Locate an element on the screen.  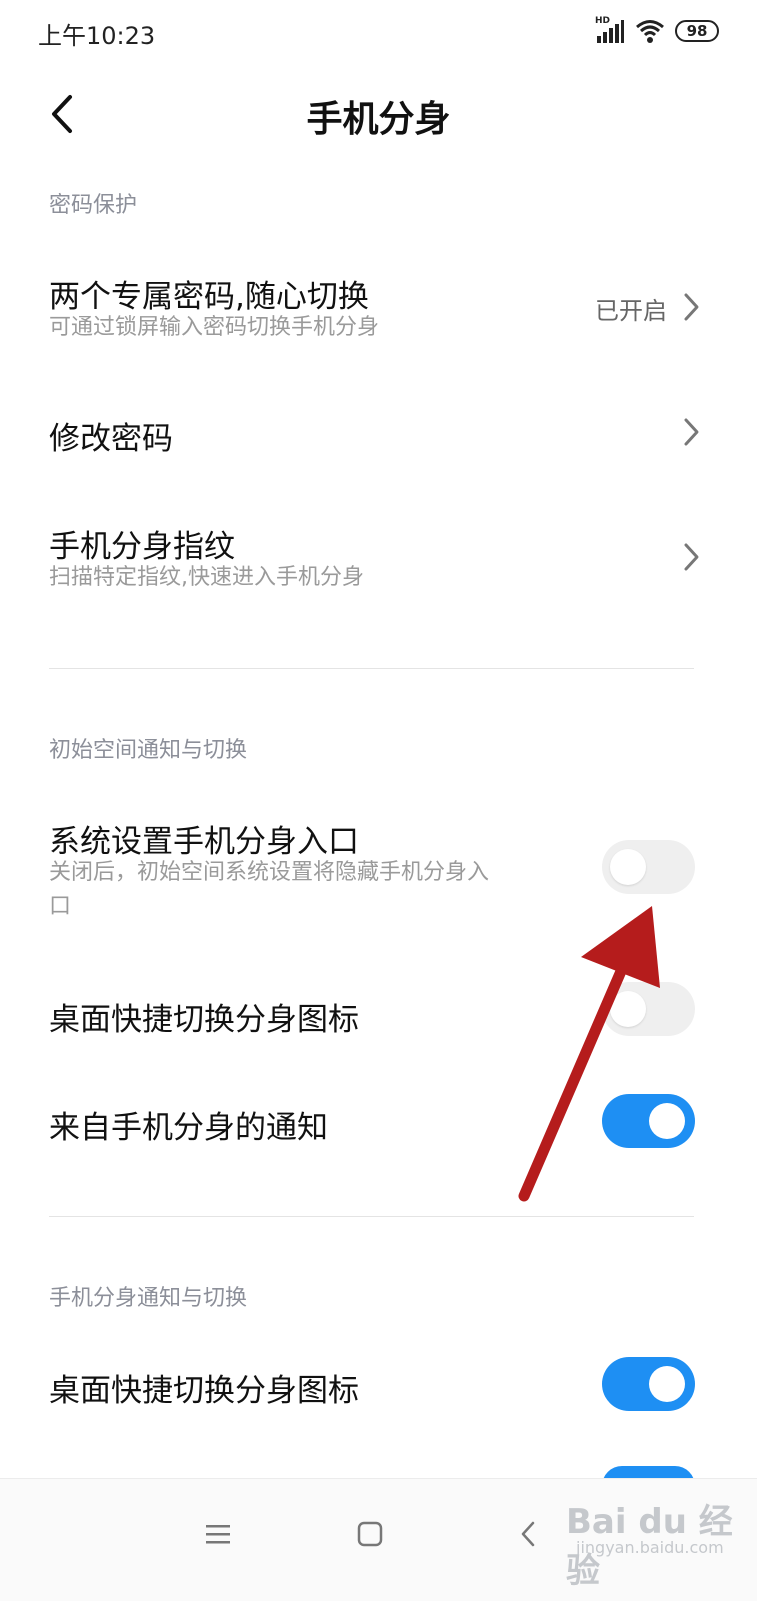
header: 手机分身 is located at coordinates (378, 114).